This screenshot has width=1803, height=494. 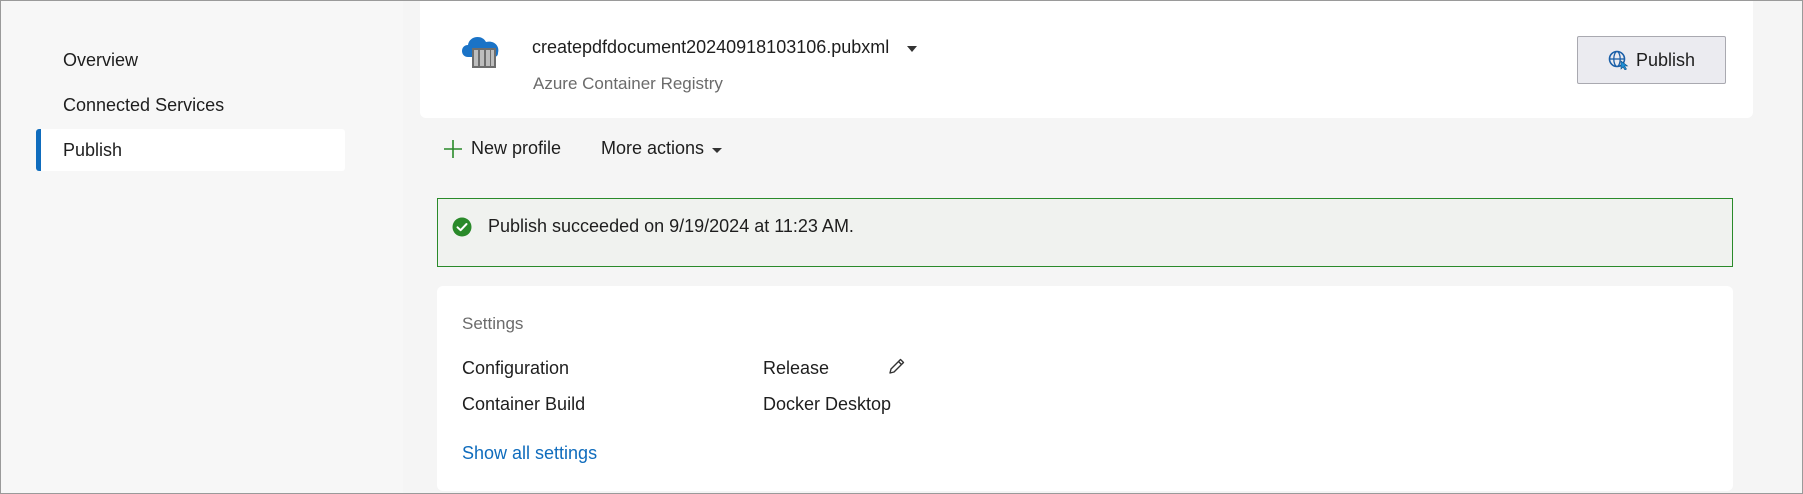 What do you see at coordinates (453, 148) in the screenshot?
I see `plus-icon` at bounding box center [453, 148].